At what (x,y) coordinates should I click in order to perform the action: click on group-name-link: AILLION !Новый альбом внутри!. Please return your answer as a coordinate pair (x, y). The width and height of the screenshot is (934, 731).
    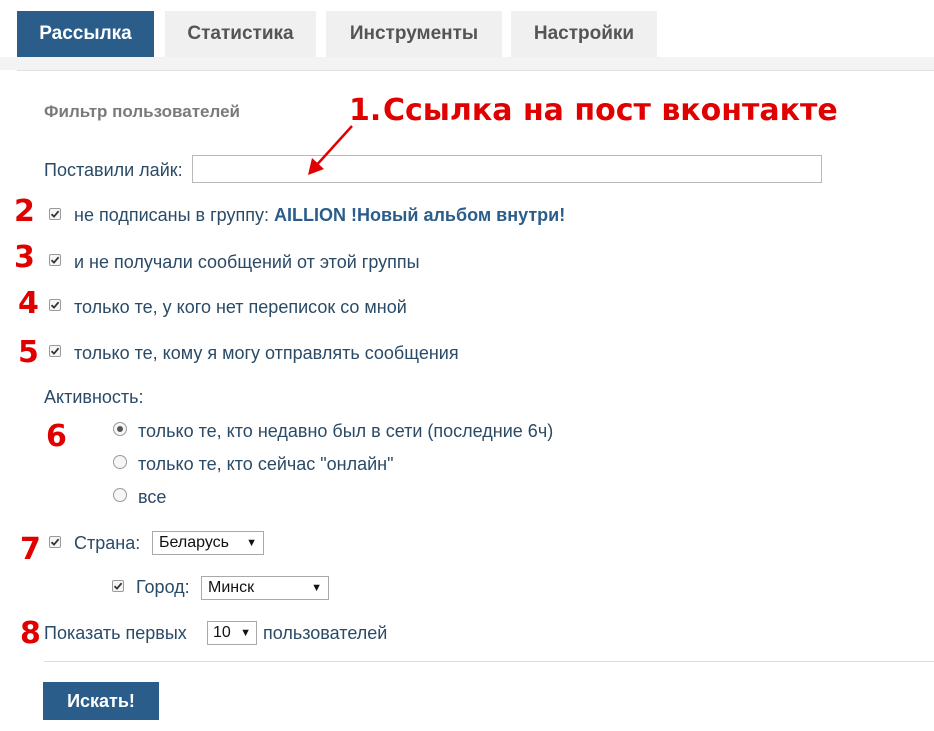
    Looking at the image, I should click on (419, 215).